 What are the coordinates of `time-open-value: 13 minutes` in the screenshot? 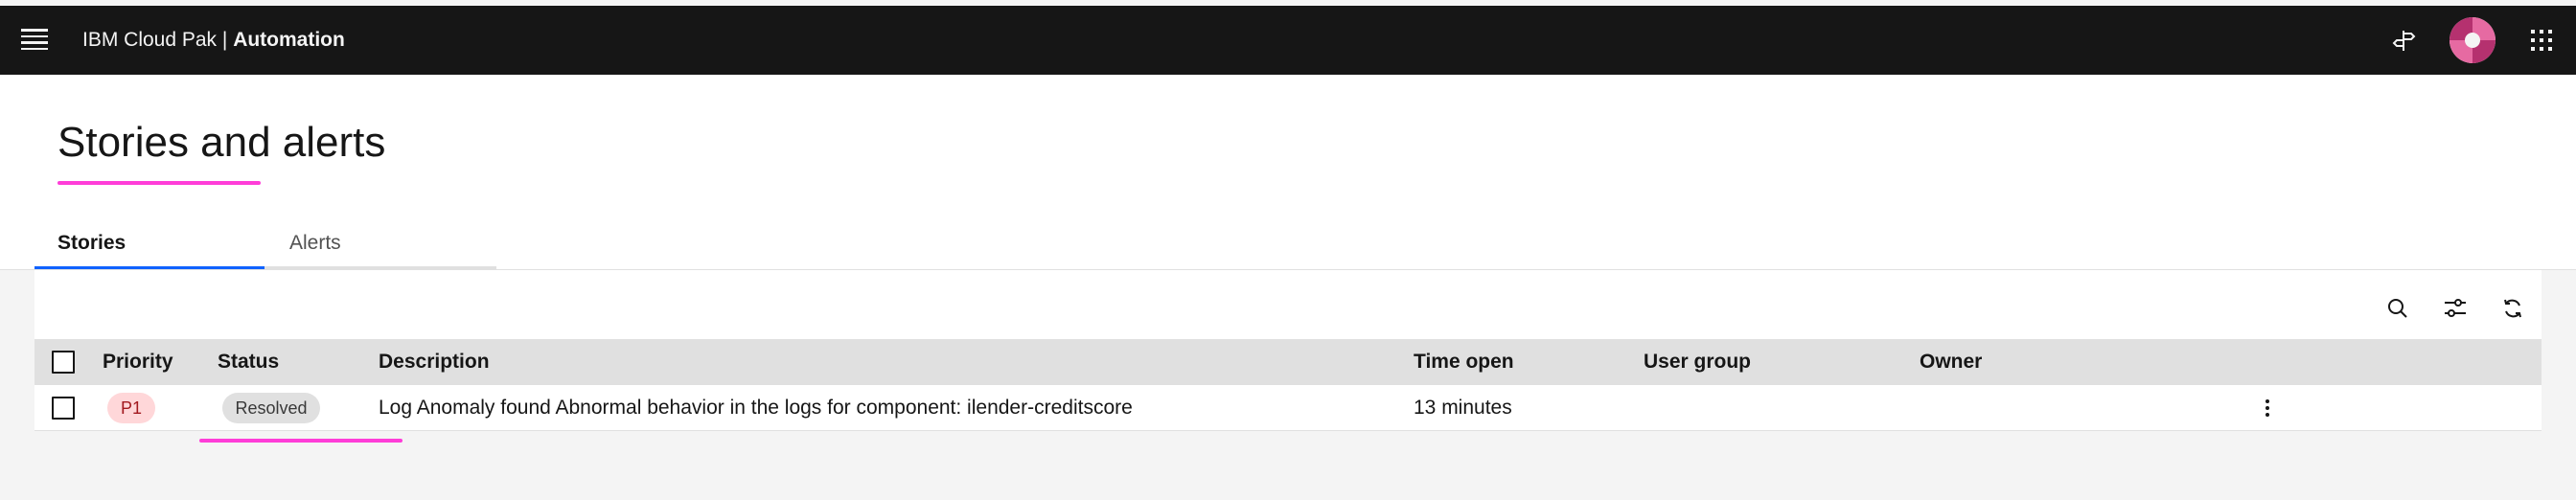 It's located at (1463, 408).